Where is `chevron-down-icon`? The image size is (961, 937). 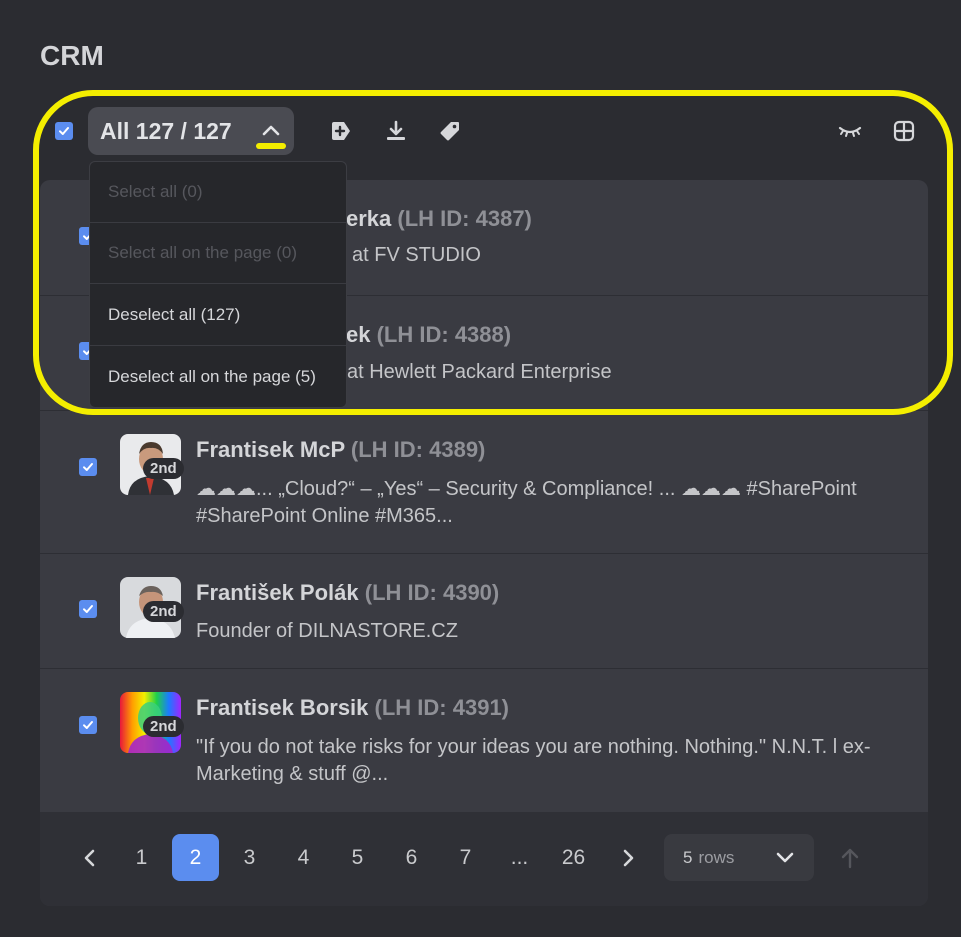
chevron-down-icon is located at coordinates (785, 857).